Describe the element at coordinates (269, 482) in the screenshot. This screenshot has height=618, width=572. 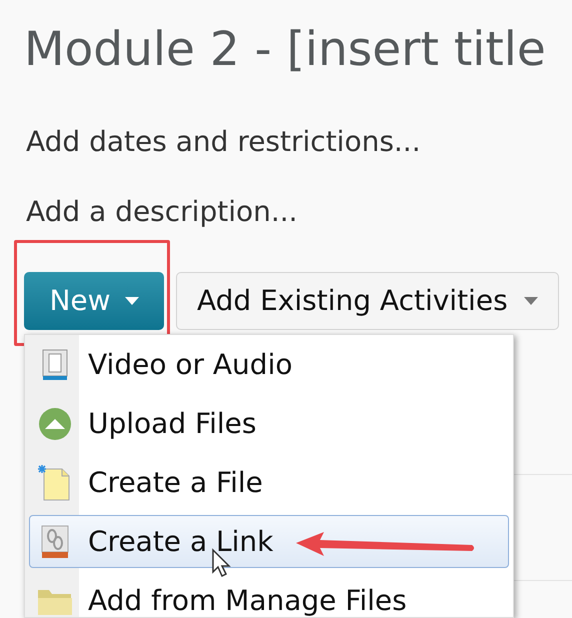
I see `menu-item: Create a File` at that location.